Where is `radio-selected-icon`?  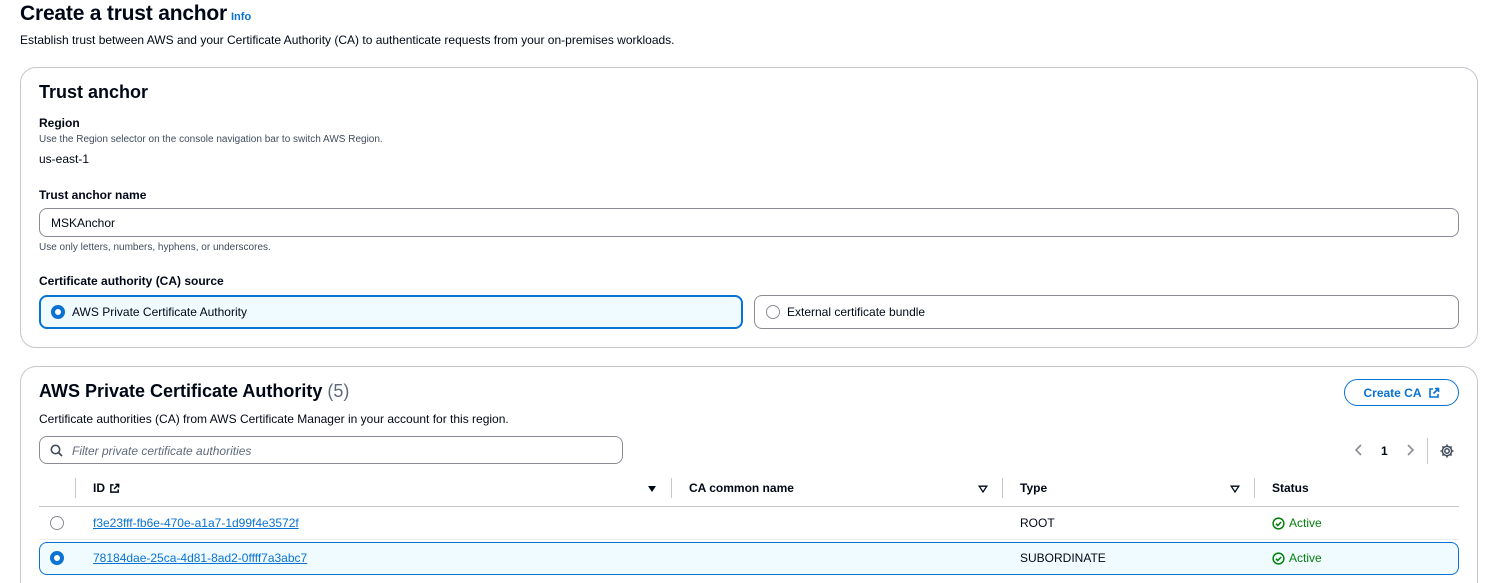 radio-selected-icon is located at coordinates (58, 312).